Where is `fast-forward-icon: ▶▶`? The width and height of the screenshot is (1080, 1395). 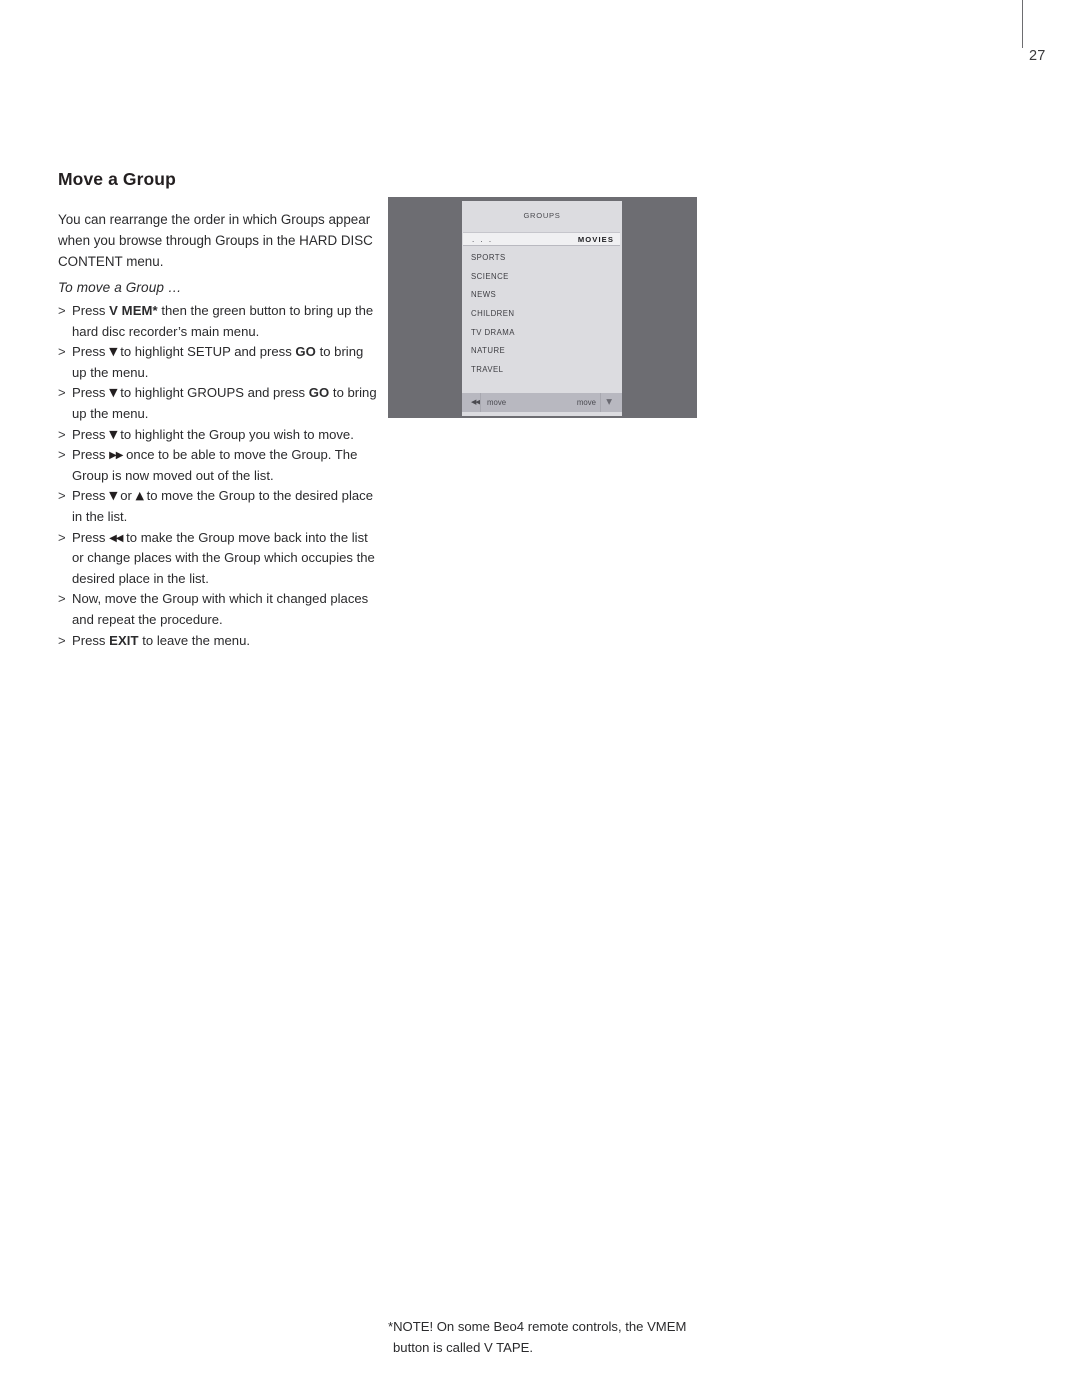 fast-forward-icon: ▶▶ is located at coordinates (116, 456).